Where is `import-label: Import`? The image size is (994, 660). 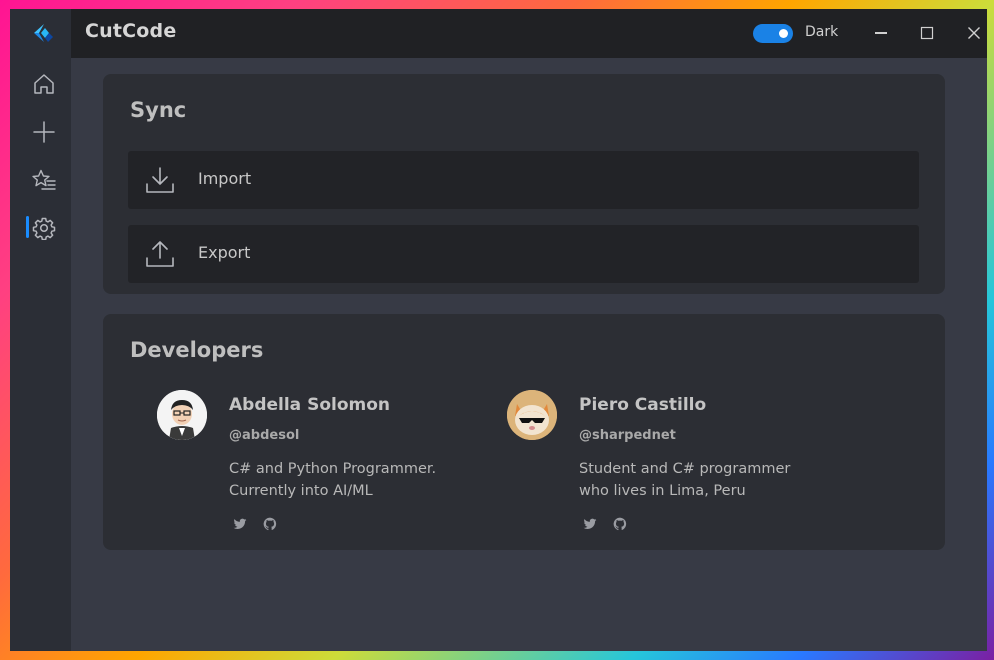 import-label: Import is located at coordinates (225, 178).